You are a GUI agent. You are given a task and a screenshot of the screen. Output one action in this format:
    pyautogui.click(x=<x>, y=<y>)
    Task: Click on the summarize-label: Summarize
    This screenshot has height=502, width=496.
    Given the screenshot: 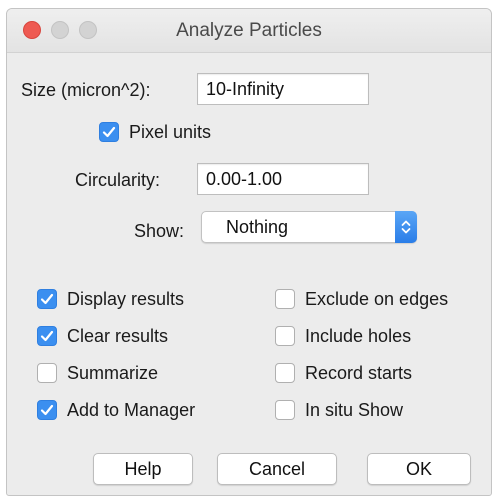 What is the action you would take?
    pyautogui.click(x=113, y=373)
    